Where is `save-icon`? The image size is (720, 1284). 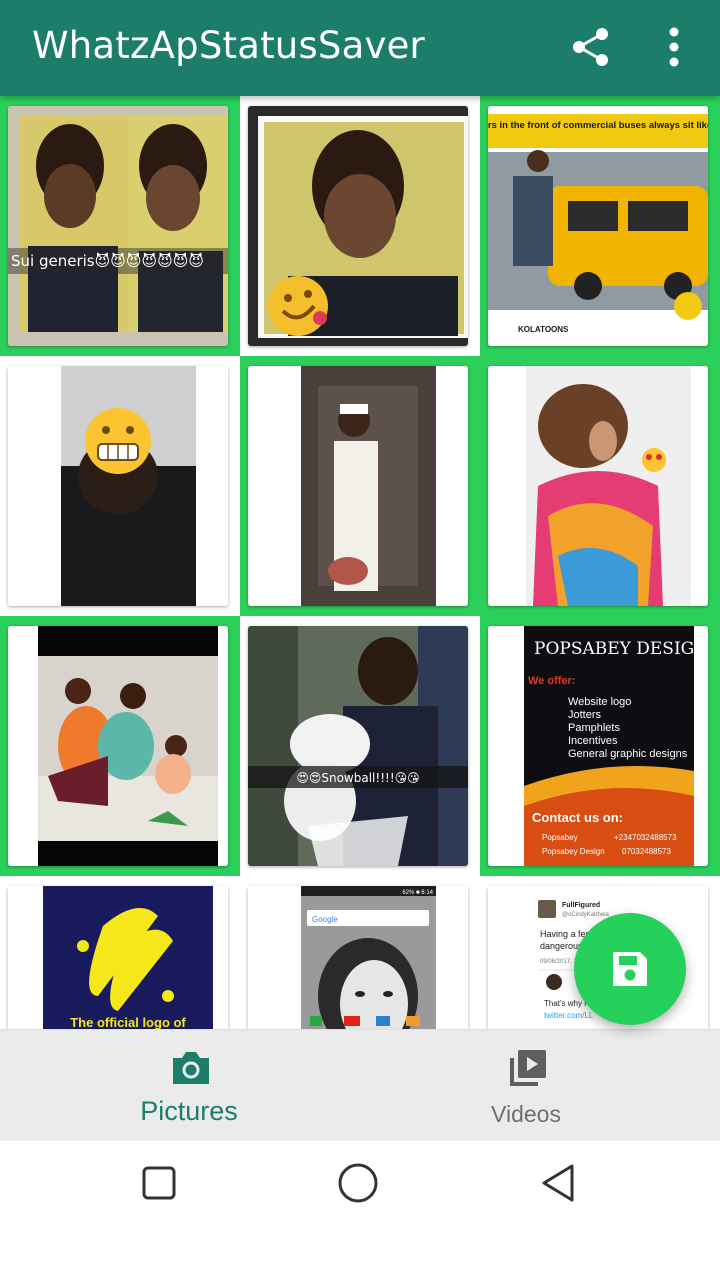 save-icon is located at coordinates (630, 969).